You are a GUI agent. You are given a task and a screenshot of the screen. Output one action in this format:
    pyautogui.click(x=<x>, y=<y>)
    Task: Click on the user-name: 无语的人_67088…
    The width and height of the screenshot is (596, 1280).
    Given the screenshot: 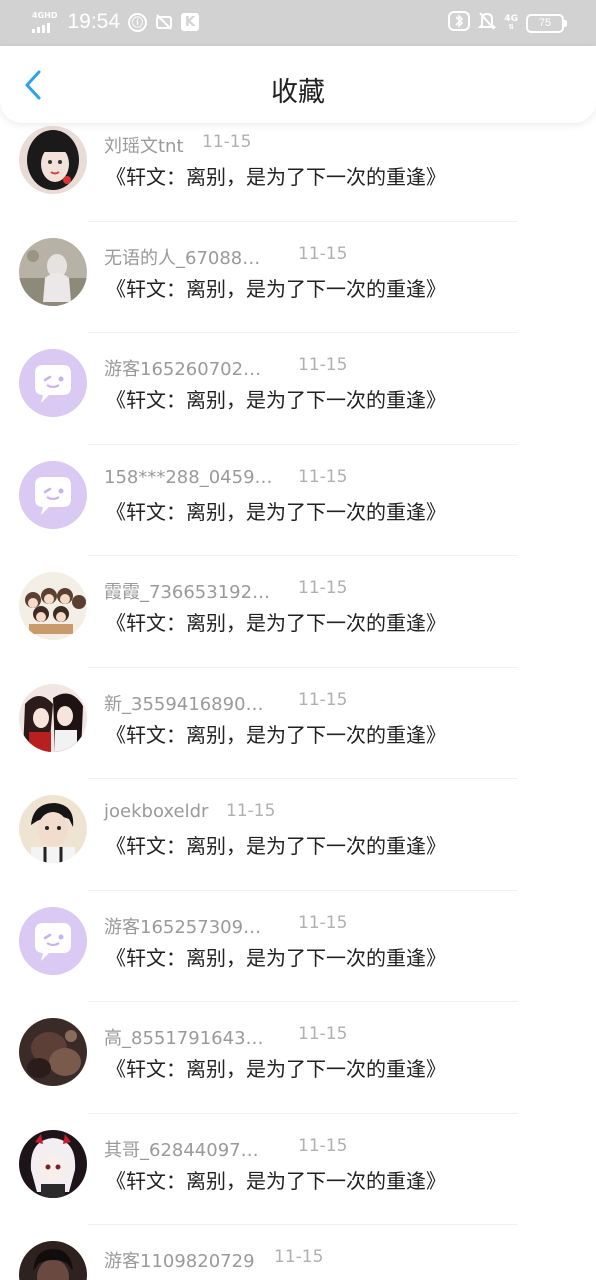 What is the action you would take?
    pyautogui.click(x=182, y=258)
    